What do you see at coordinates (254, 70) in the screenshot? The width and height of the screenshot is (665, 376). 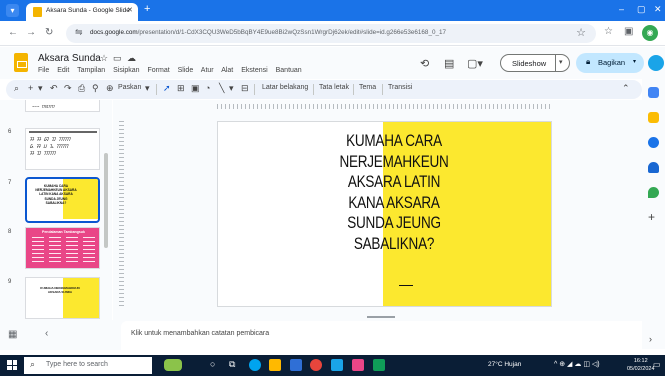 I see `menu-extensions: Ekstensi` at bounding box center [254, 70].